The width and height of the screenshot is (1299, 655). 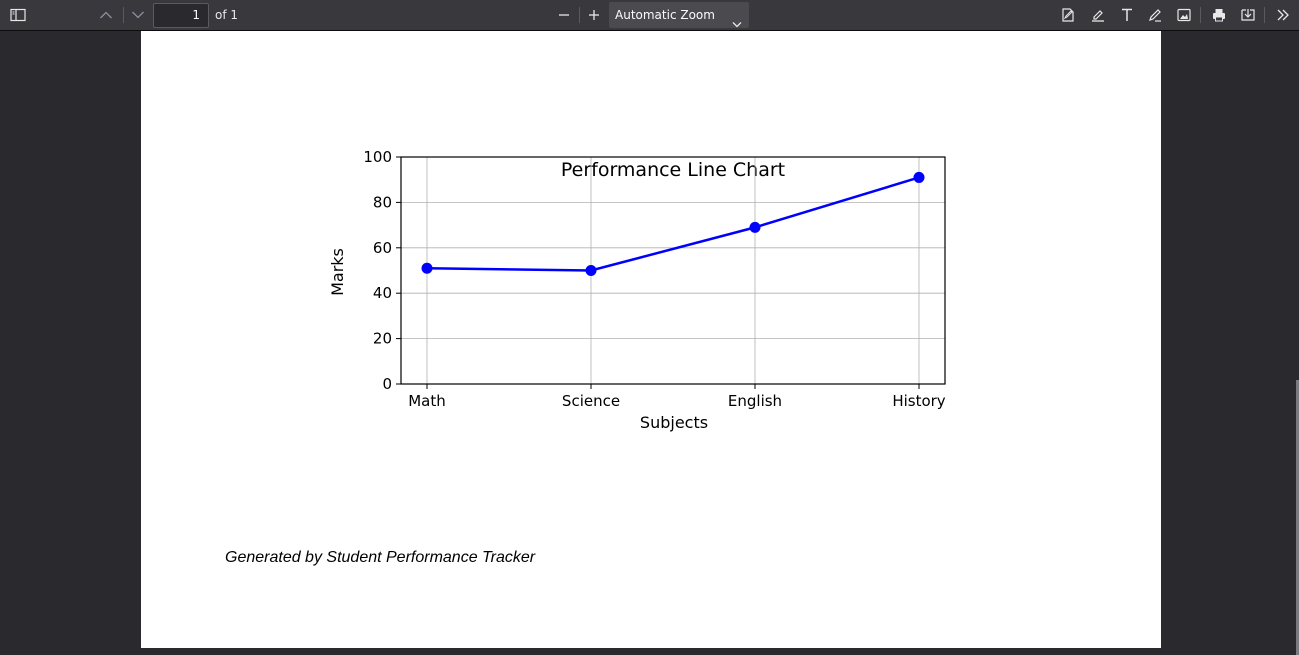 I want to click on series-line, so click(x=673, y=224).